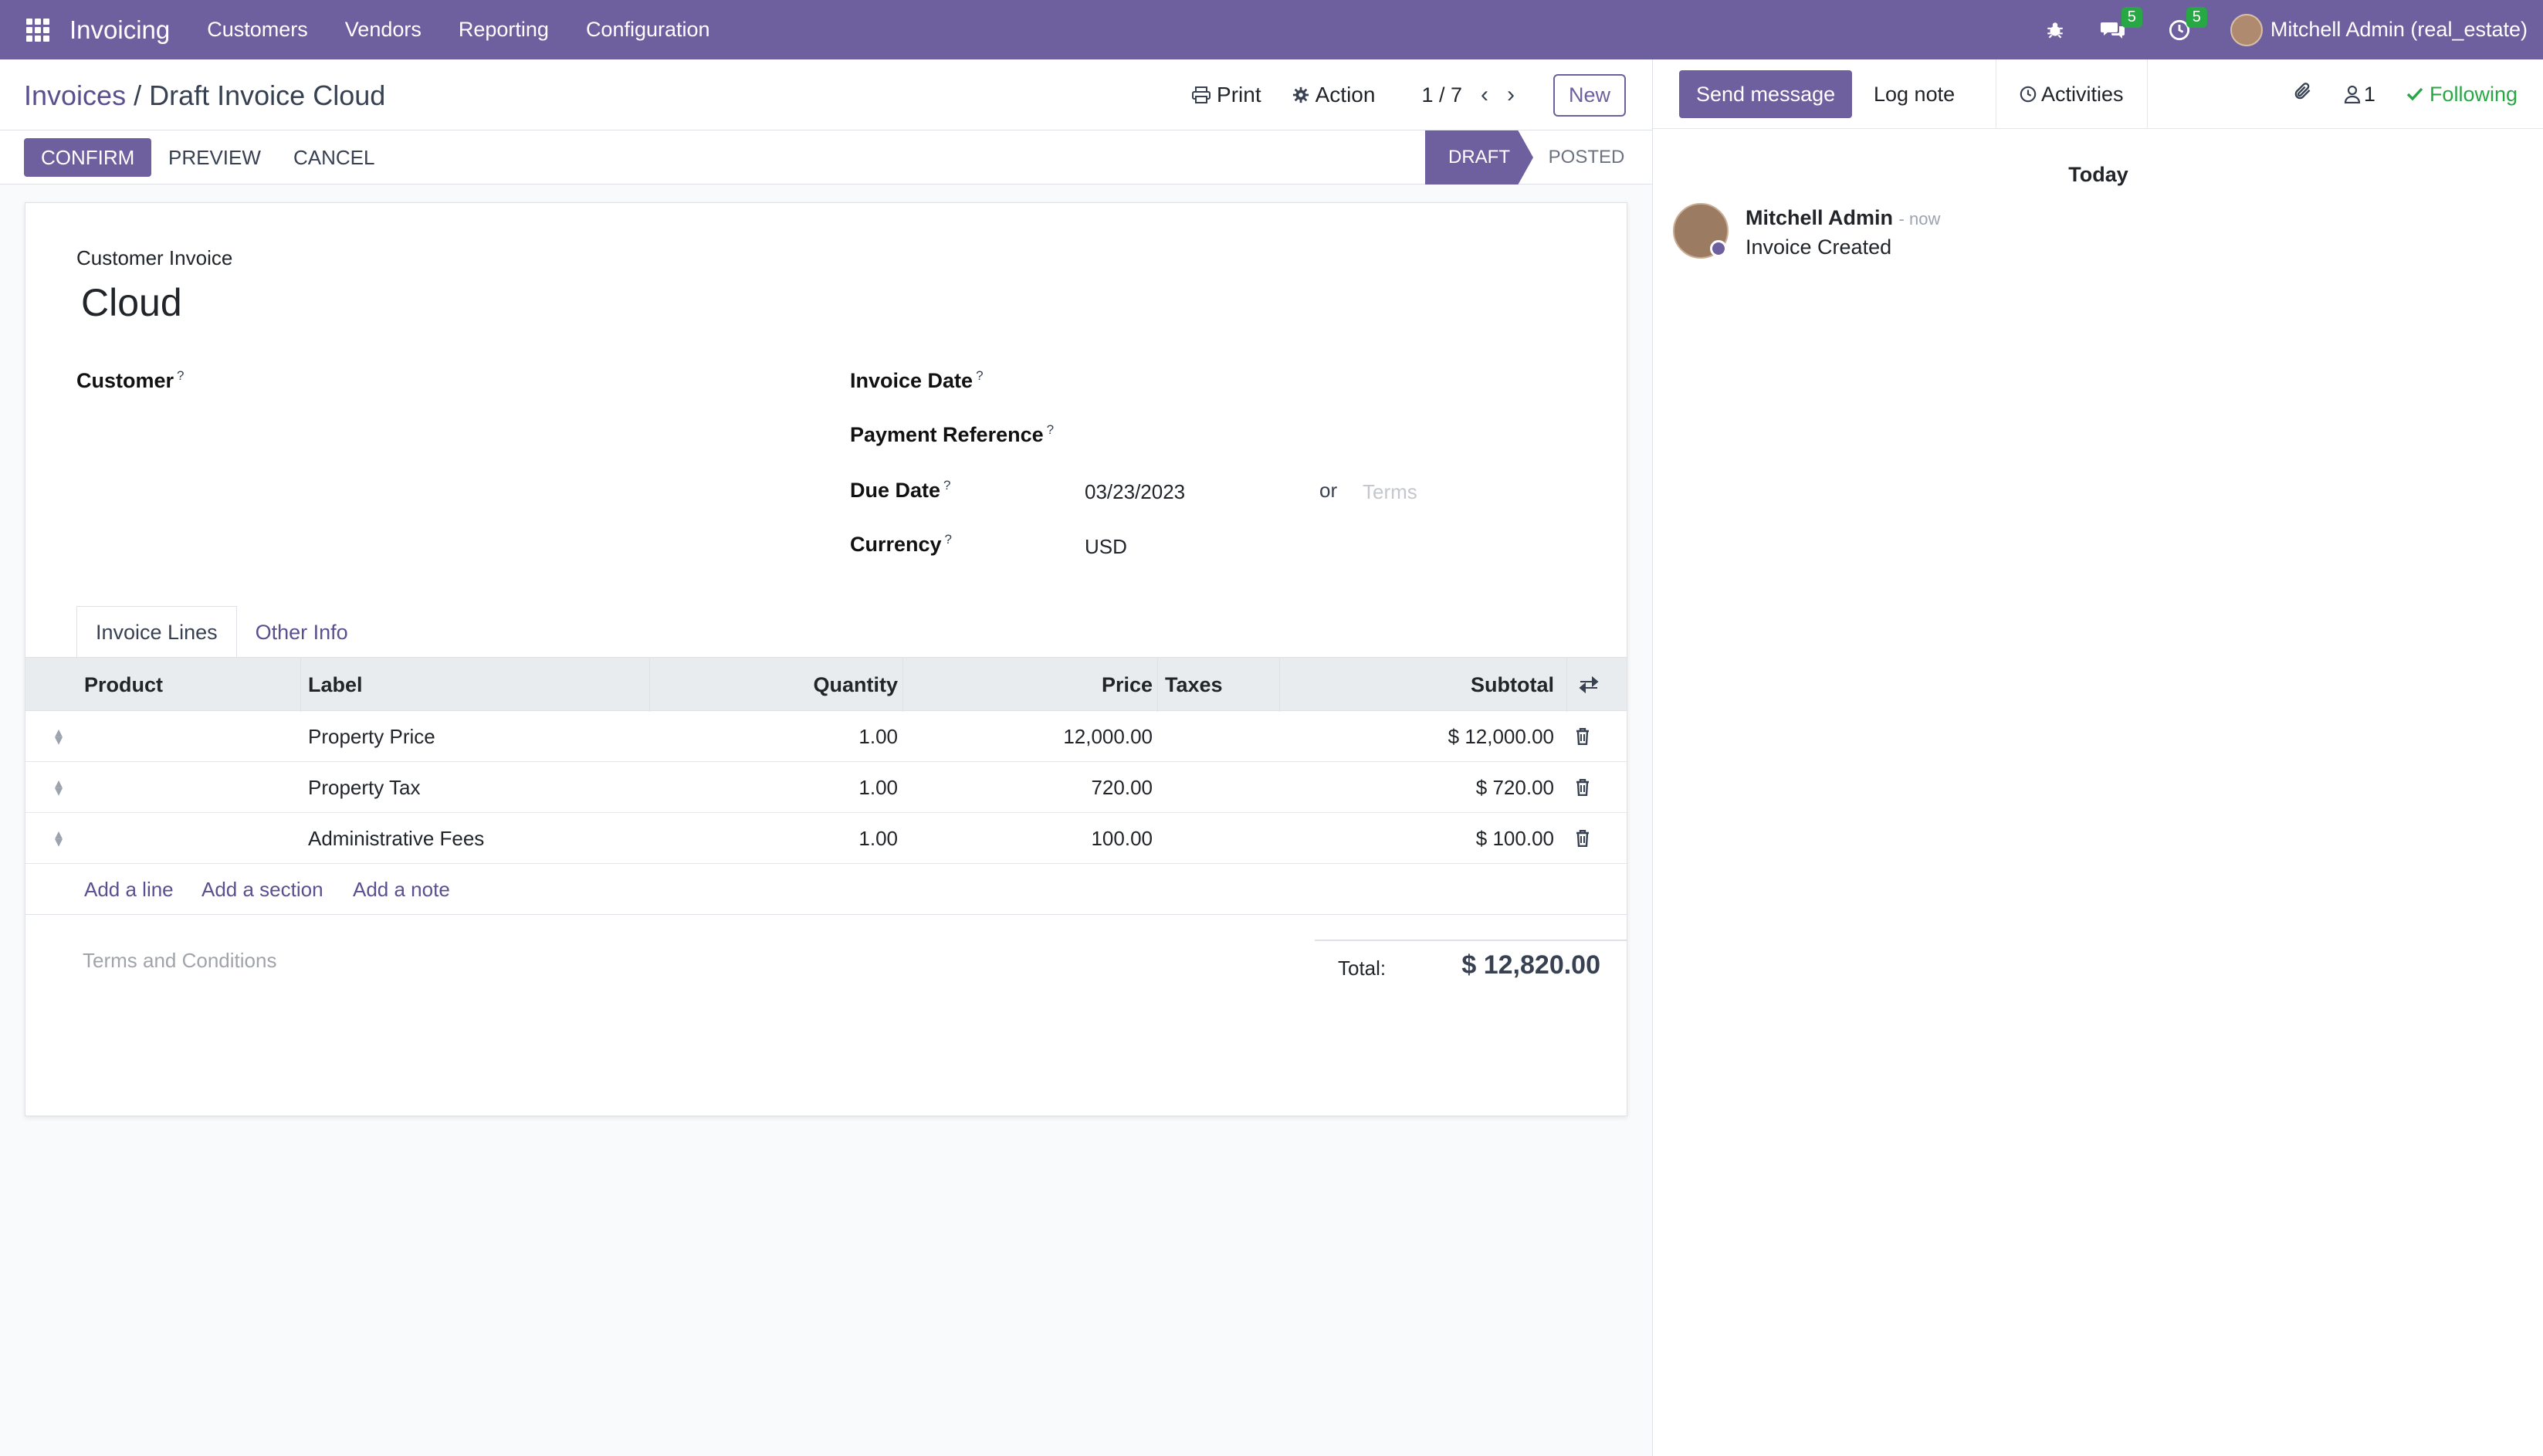 The height and width of the screenshot is (1456, 2543). What do you see at coordinates (895, 490) in the screenshot?
I see `due-date-label-text: Due Date` at bounding box center [895, 490].